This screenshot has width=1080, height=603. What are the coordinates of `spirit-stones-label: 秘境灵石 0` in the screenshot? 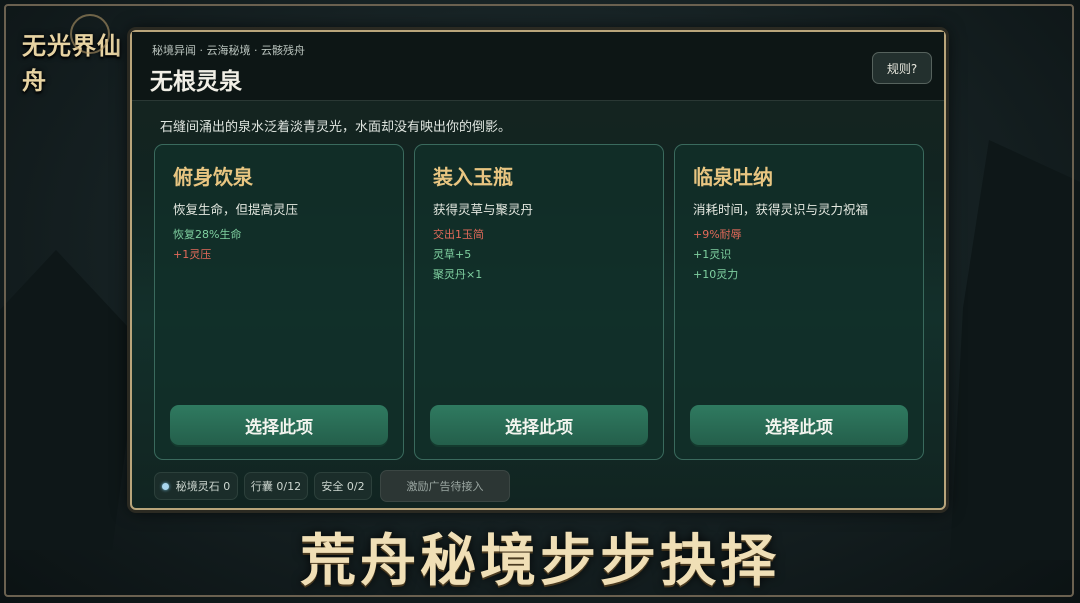 It's located at (203, 486).